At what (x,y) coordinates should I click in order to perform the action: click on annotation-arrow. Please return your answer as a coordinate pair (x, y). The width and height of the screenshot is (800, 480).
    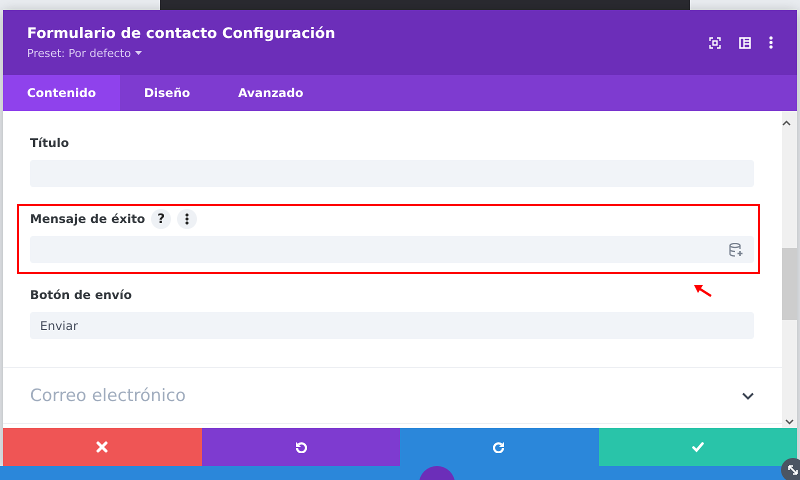
    Looking at the image, I should click on (703, 290).